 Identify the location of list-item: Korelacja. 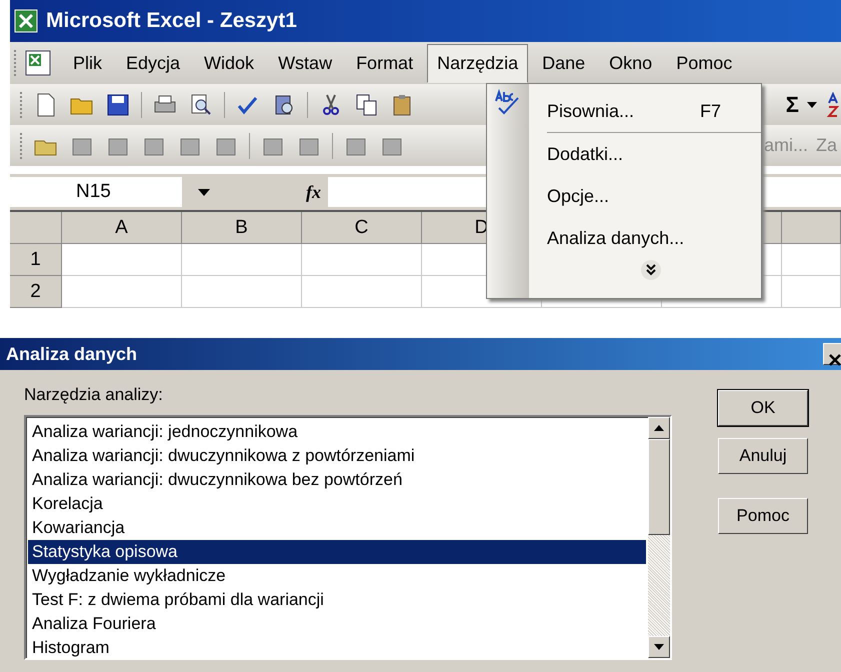
(337, 504).